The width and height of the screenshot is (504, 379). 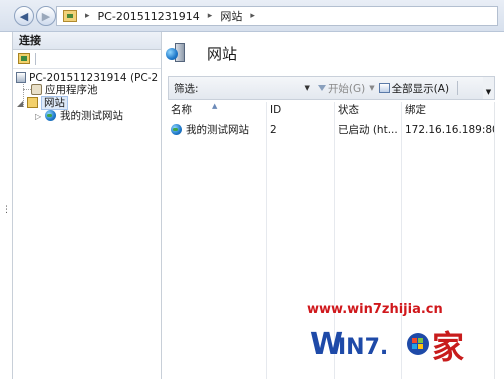 What do you see at coordinates (91, 116) in the screenshot?
I see `tree-node-site-label: 我的测试网站` at bounding box center [91, 116].